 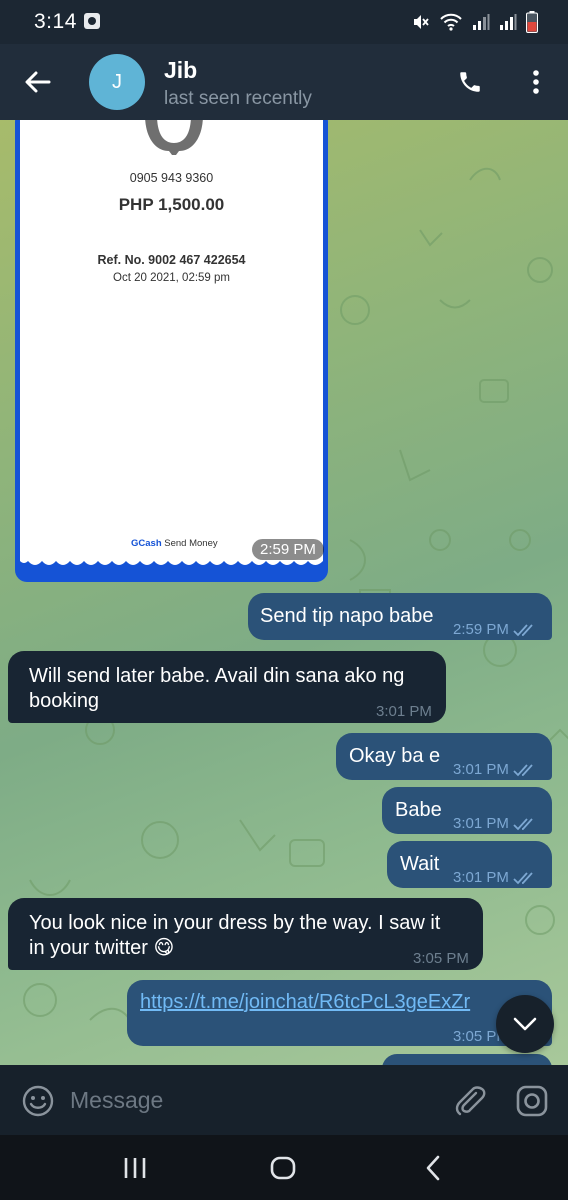 What do you see at coordinates (64, 701) in the screenshot?
I see `message-text-line: booking` at bounding box center [64, 701].